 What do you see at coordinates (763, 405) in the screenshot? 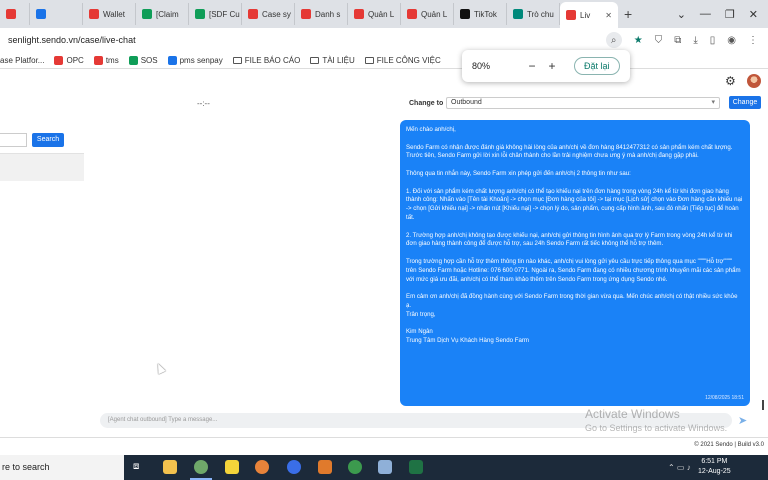
I see `scrollbar` at bounding box center [763, 405].